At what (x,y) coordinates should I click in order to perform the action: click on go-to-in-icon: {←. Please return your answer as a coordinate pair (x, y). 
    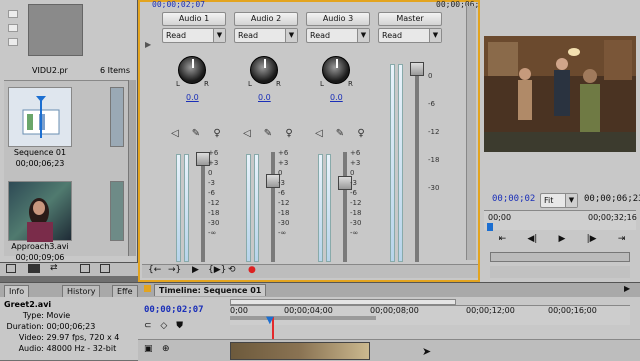
    Looking at the image, I should click on (154, 270).